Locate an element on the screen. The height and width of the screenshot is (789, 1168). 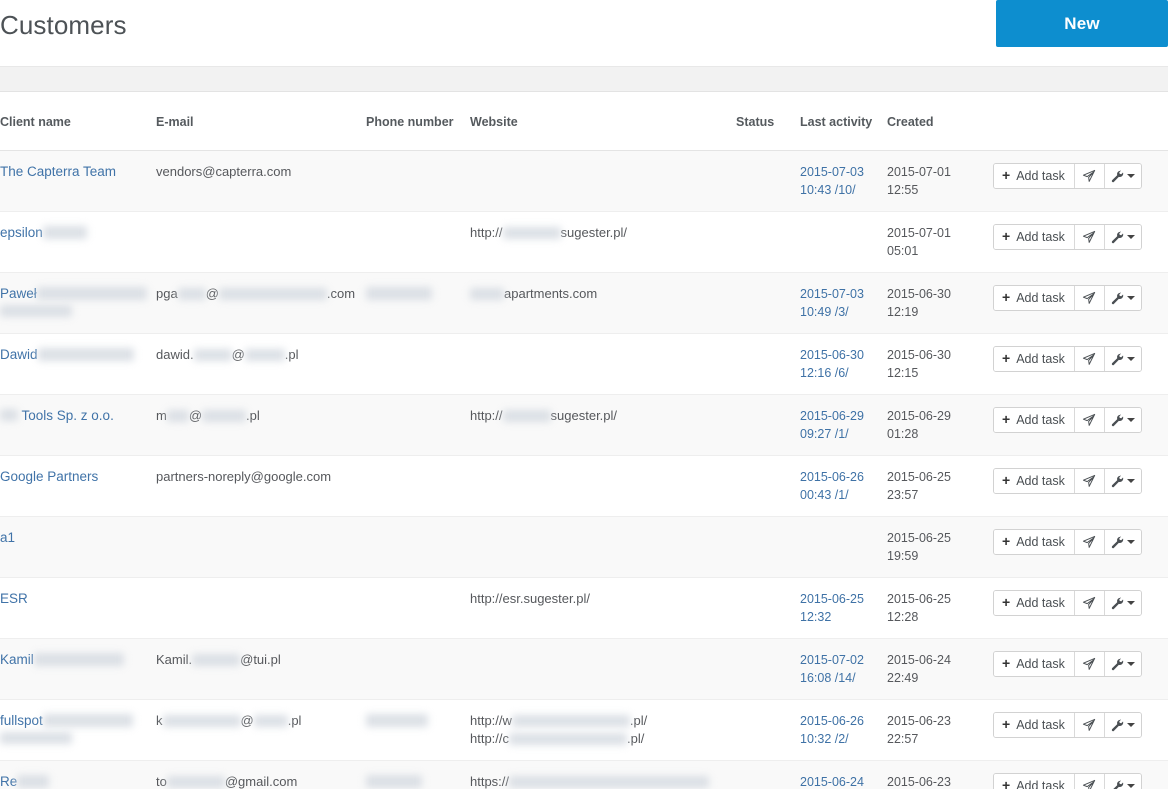
last-activity-link: 2015-06-24 is located at coordinates (840, 781).